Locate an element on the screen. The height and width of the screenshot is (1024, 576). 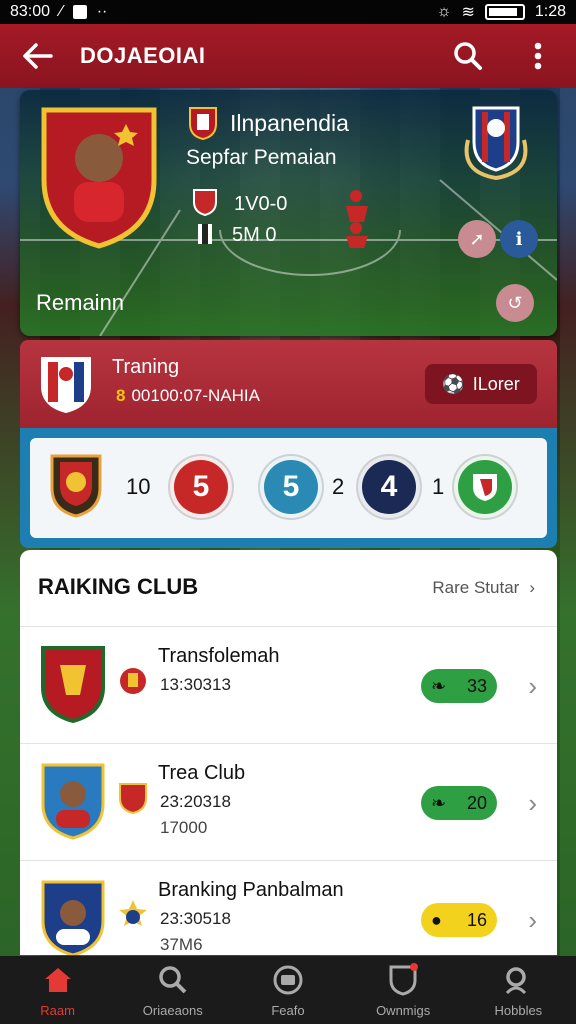
overflow-menu-button is located at coordinates (538, 56).